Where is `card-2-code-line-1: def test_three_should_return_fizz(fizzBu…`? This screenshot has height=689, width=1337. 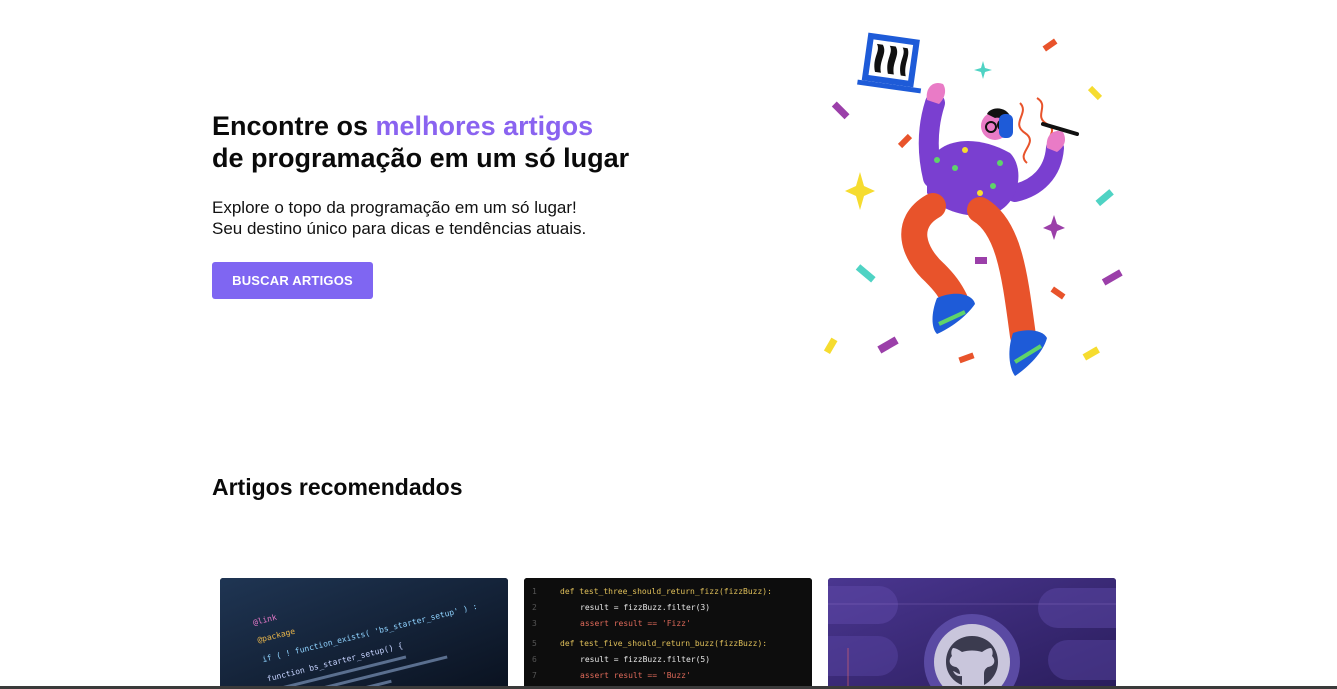 card-2-code-line-1: def test_three_should_return_fizz(fizzBu… is located at coordinates (666, 591).